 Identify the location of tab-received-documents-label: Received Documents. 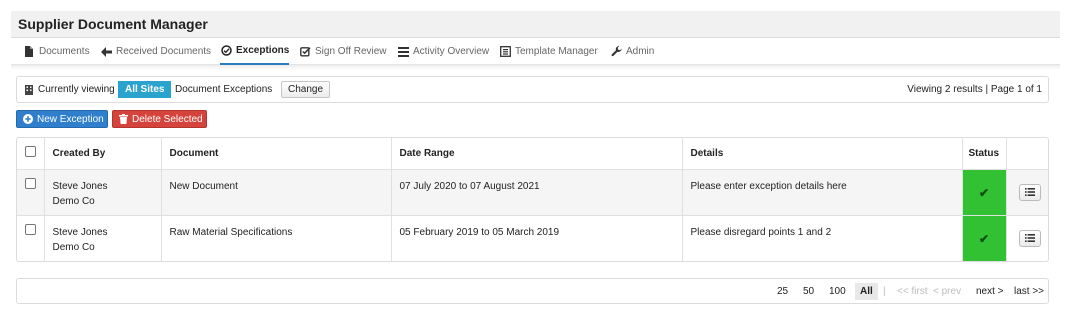
(164, 51).